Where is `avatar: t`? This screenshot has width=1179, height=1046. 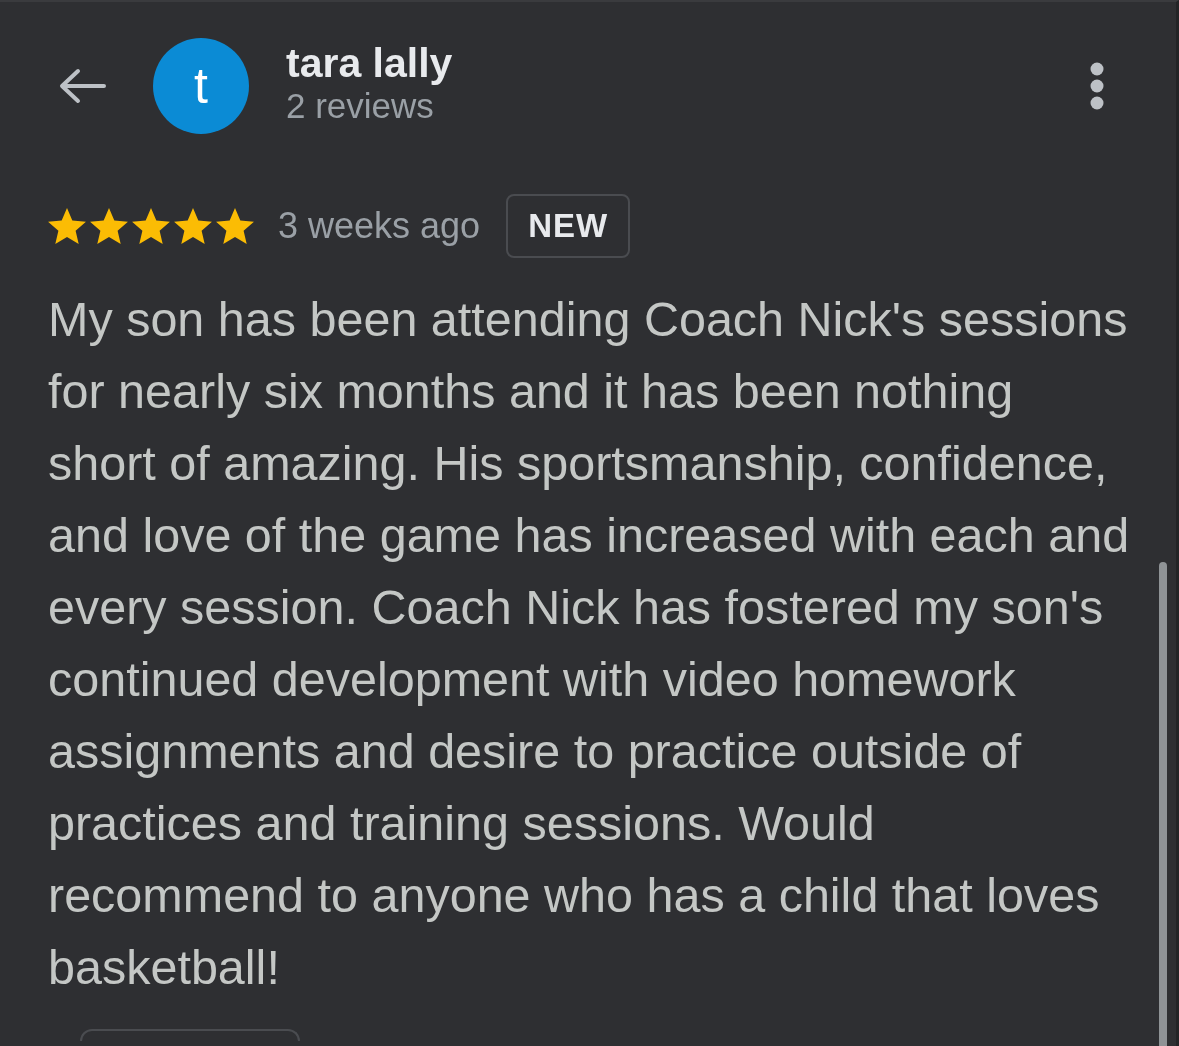
avatar: t is located at coordinates (201, 86).